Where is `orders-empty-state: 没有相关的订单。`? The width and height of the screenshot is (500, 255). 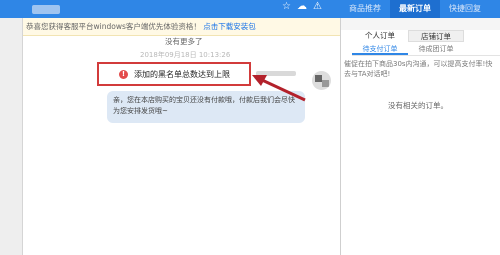
orders-empty-state: 没有相关的订单。 is located at coordinates (418, 105).